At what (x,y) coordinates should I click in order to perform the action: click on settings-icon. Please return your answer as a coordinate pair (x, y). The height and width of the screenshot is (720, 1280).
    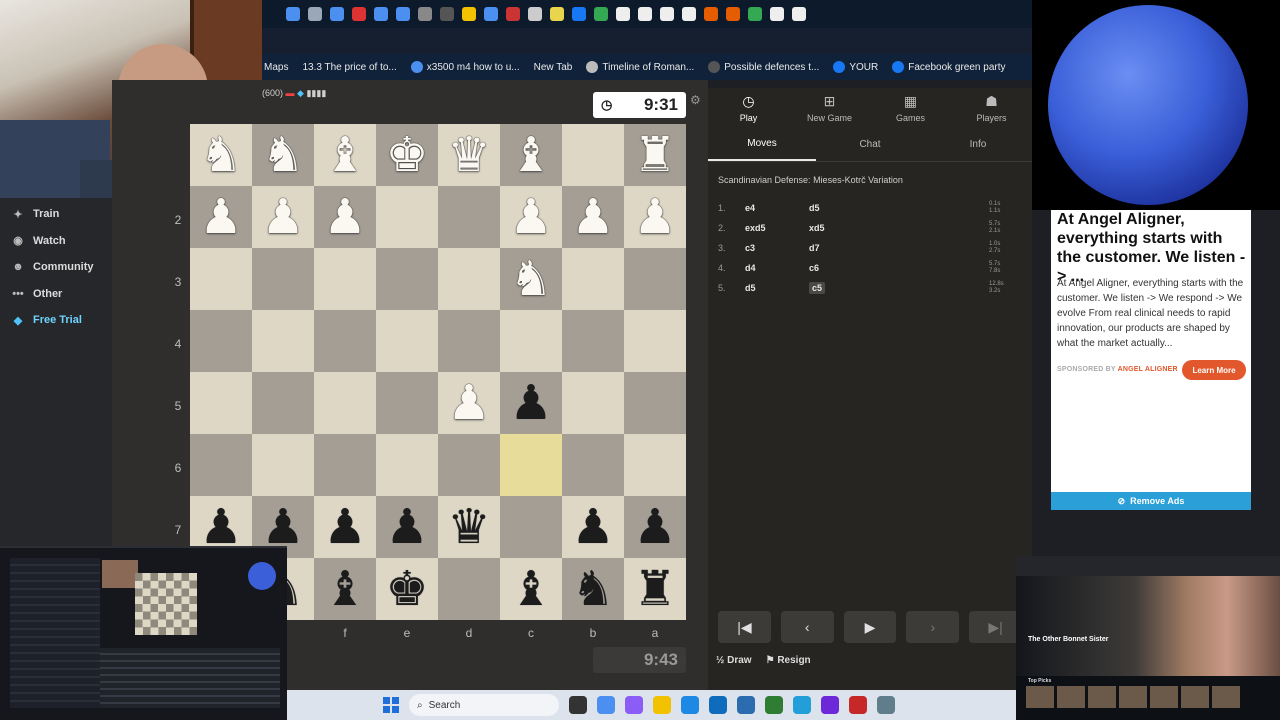
    Looking at the image, I should click on (886, 705).